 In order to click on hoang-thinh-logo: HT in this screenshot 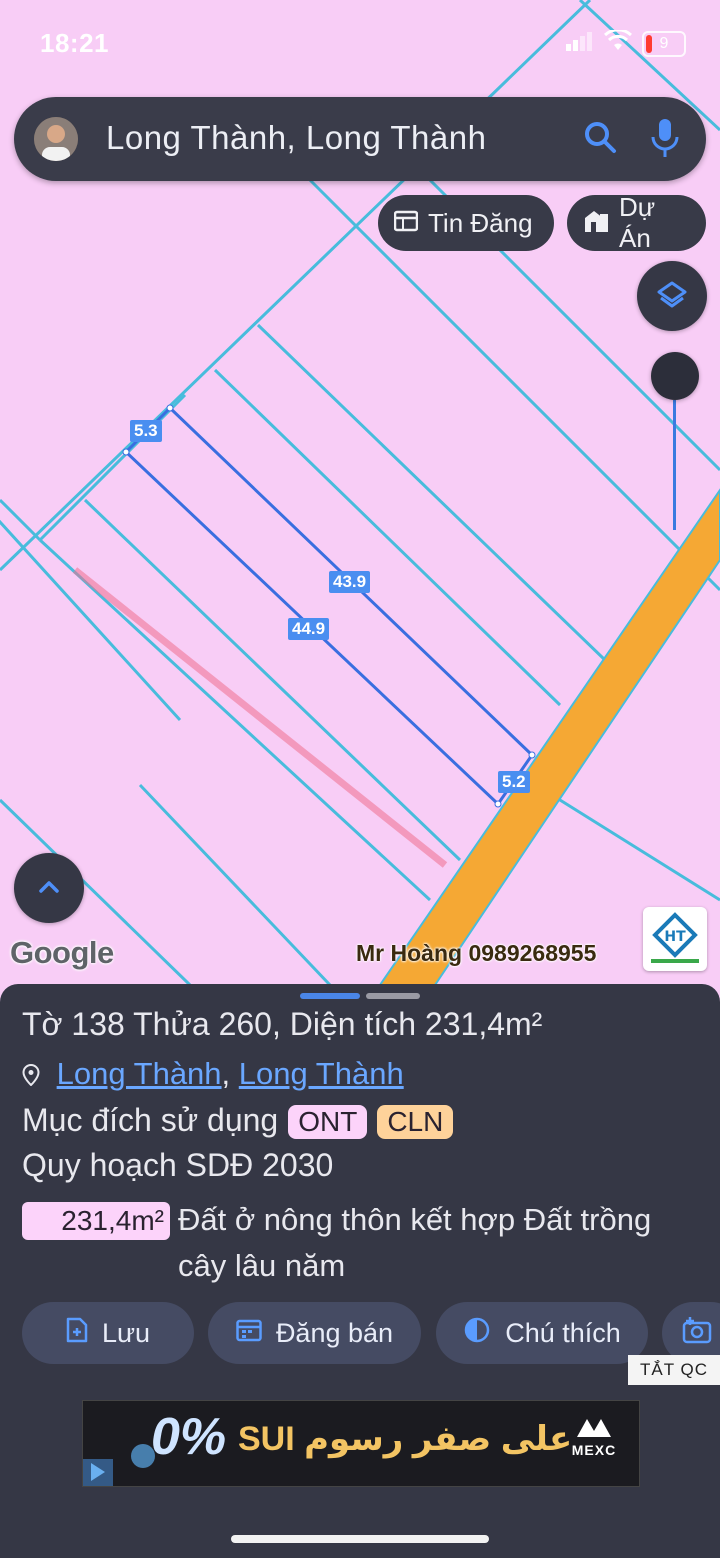, I will do `click(675, 939)`.